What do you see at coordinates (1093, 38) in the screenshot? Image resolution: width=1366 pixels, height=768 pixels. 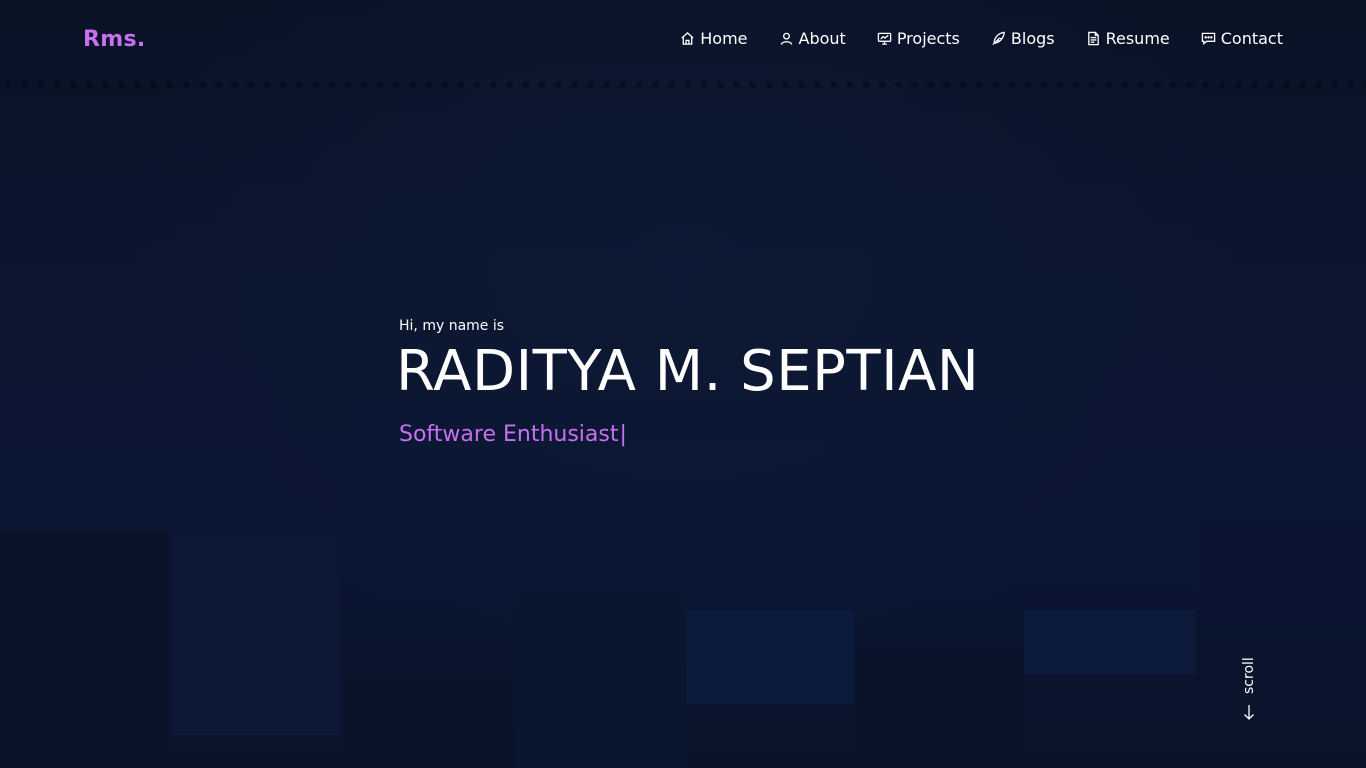 I see `document-icon` at bounding box center [1093, 38].